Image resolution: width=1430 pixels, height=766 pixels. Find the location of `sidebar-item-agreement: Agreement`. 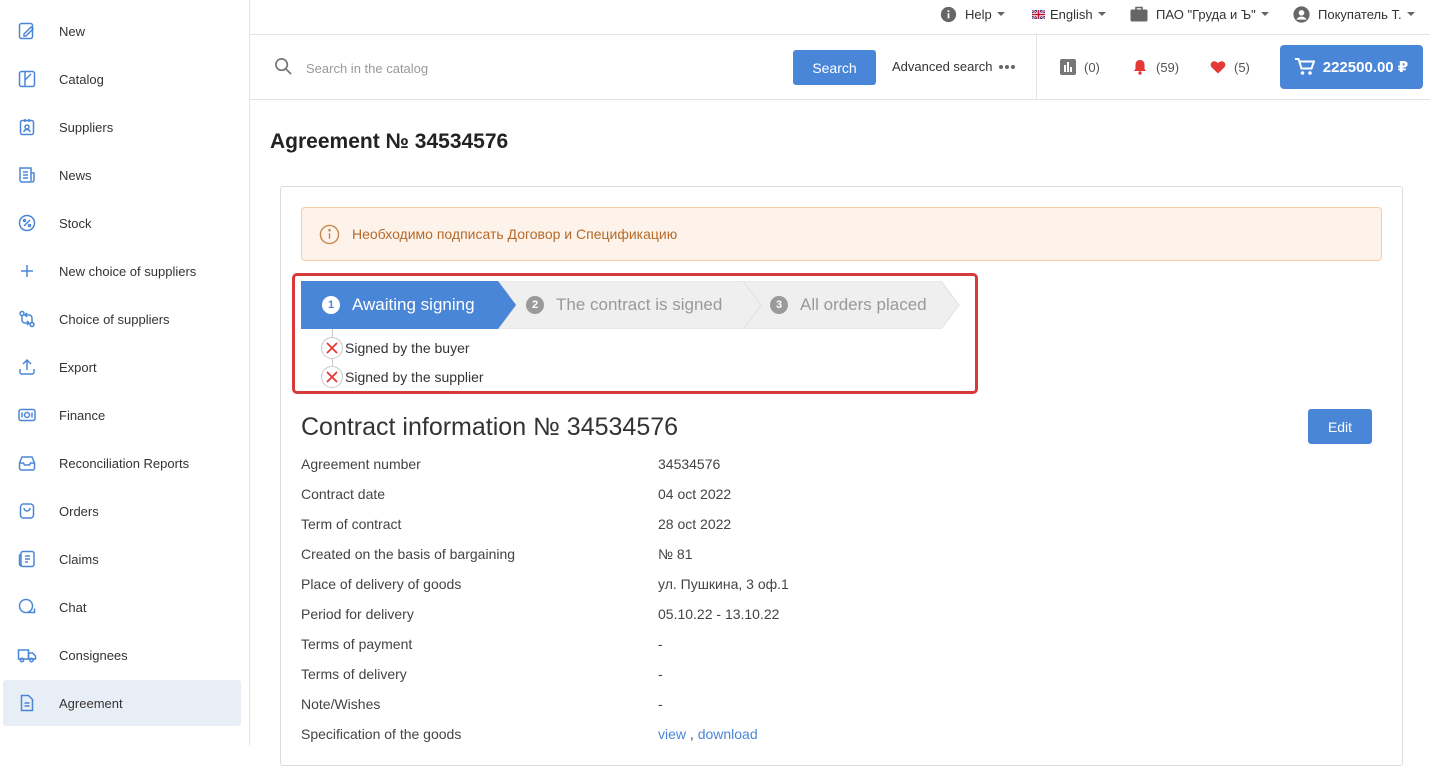

sidebar-item-agreement: Agreement is located at coordinates (122, 703).